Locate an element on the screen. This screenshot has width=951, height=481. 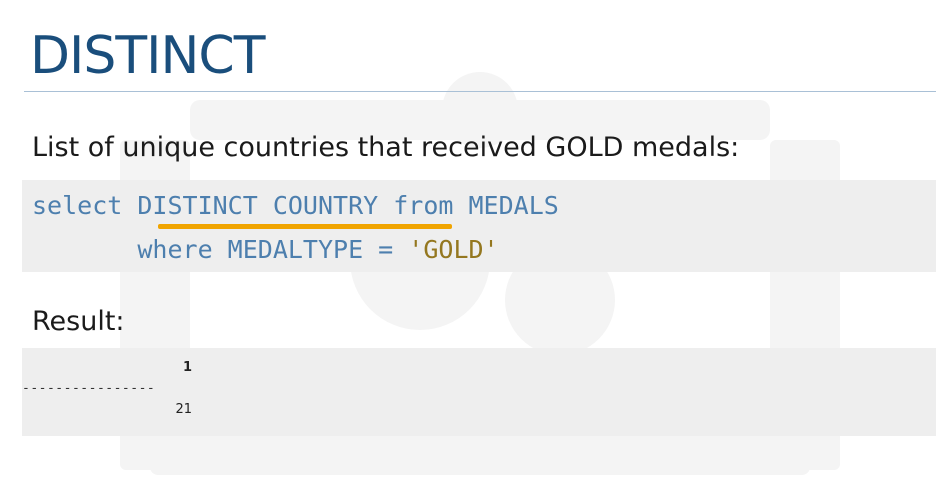
sql-line-1: select DISTINCT COUNTRY from MEDALS is located at coordinates (295, 205).